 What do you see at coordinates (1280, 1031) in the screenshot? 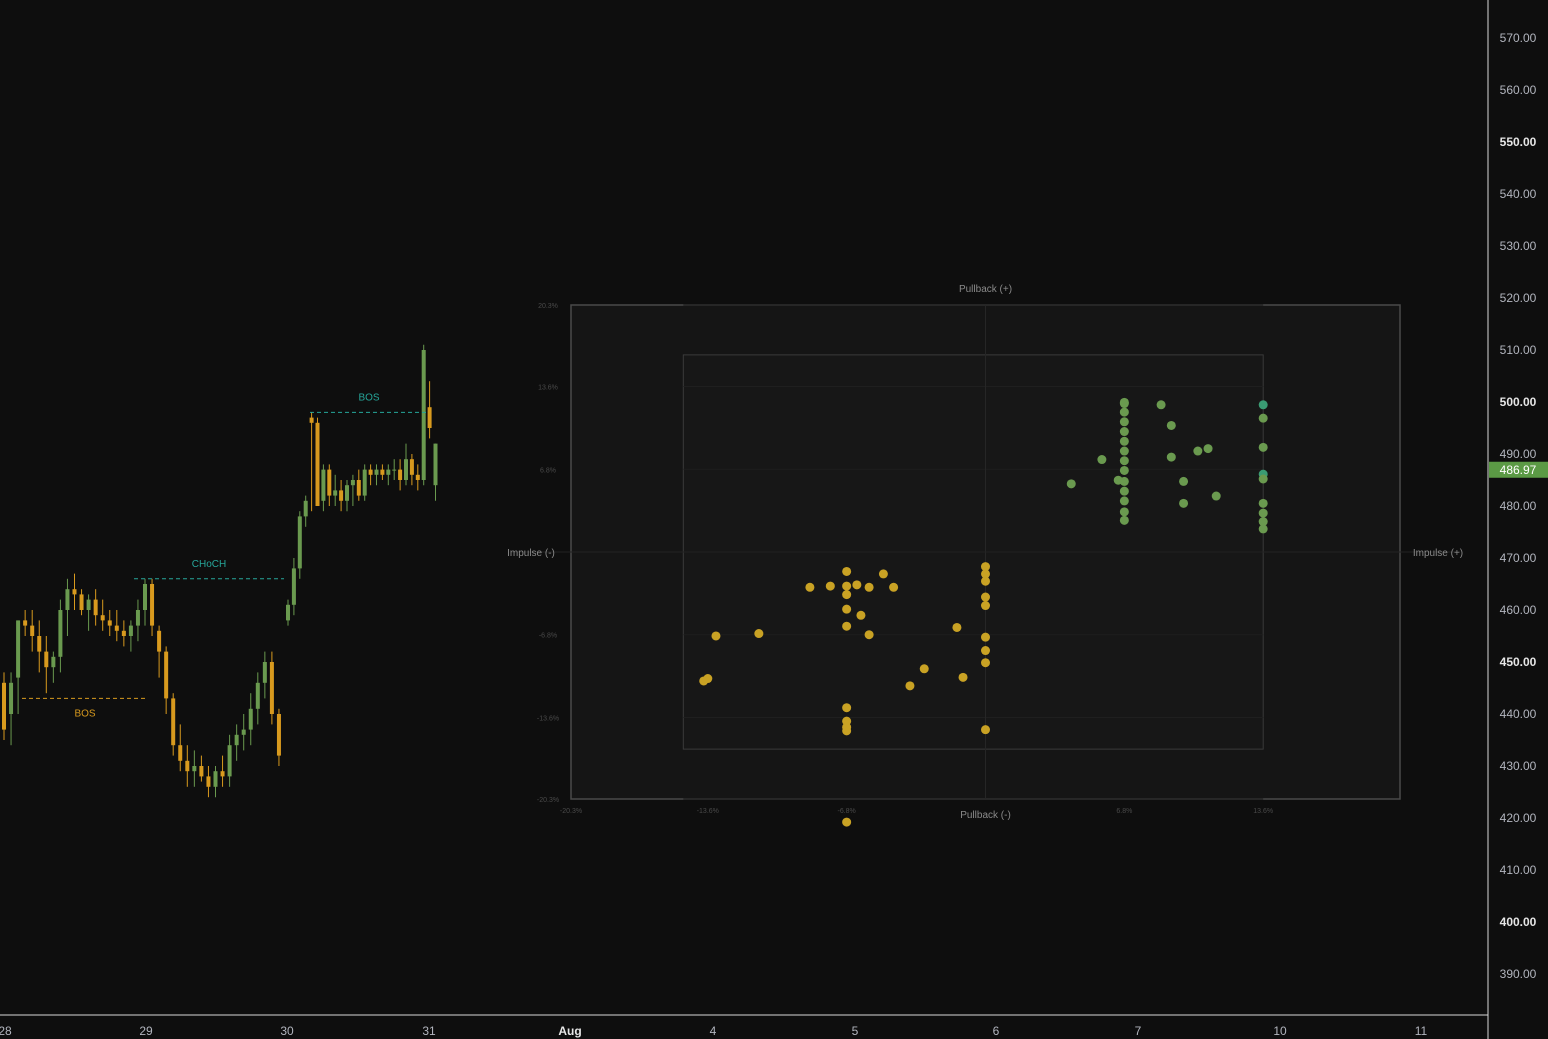
I see `time-tick-label: 10` at bounding box center [1280, 1031].